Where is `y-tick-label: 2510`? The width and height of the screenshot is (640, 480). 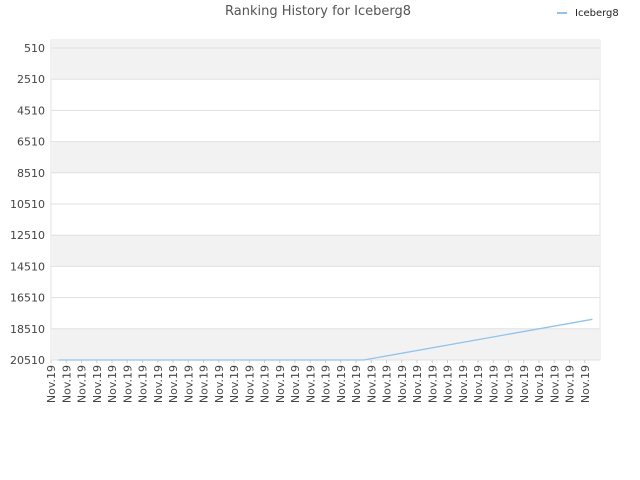 y-tick-label: 2510 is located at coordinates (31, 79).